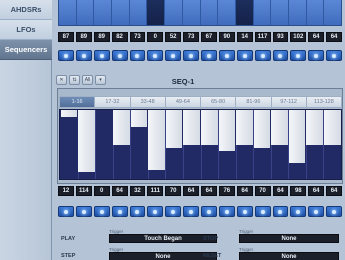 Image resolution: width=345 pixels, height=260 pixels. I want to click on sidebar-item-lfos: LFOs, so click(26, 30).